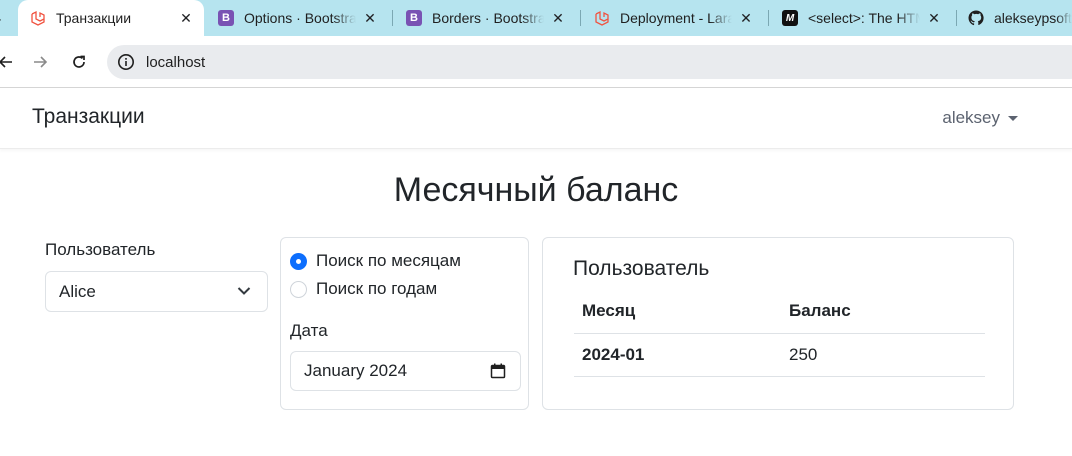  I want to click on address-bar: localhost, so click(589, 62).